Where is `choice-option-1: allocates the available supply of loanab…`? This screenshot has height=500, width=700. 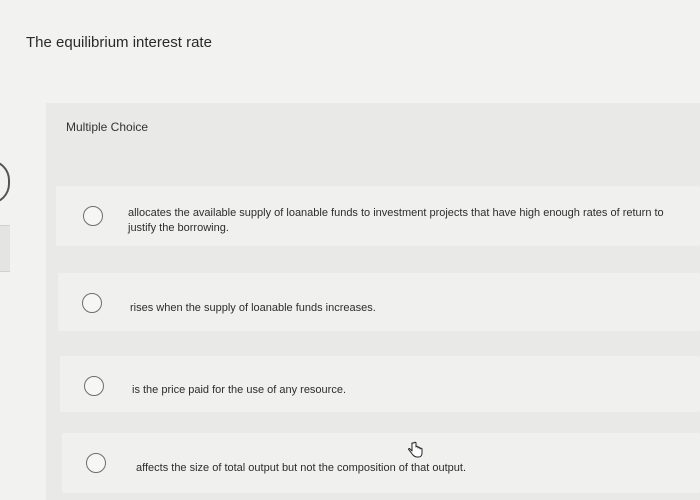
choice-option-1: allocates the available supply of loanab… is located at coordinates (378, 216).